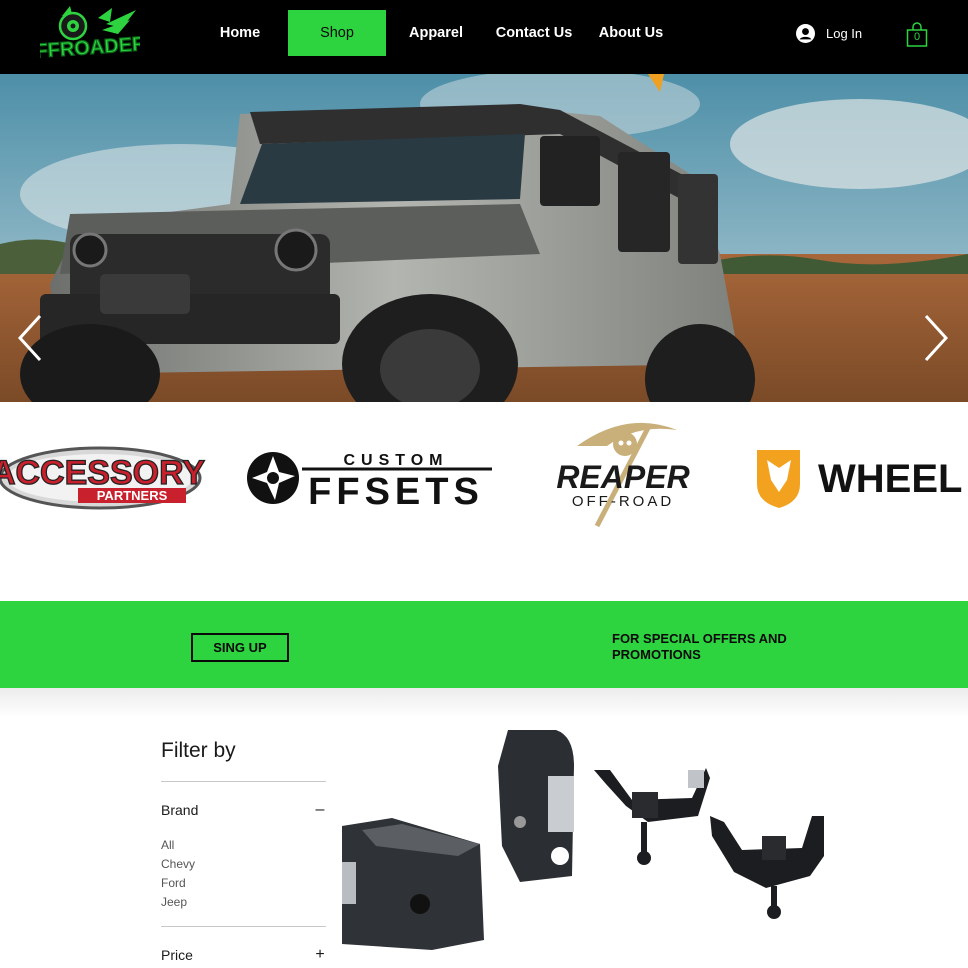 The height and width of the screenshot is (968, 968). What do you see at coordinates (198, 750) in the screenshot?
I see `filter-title: Filter by` at bounding box center [198, 750].